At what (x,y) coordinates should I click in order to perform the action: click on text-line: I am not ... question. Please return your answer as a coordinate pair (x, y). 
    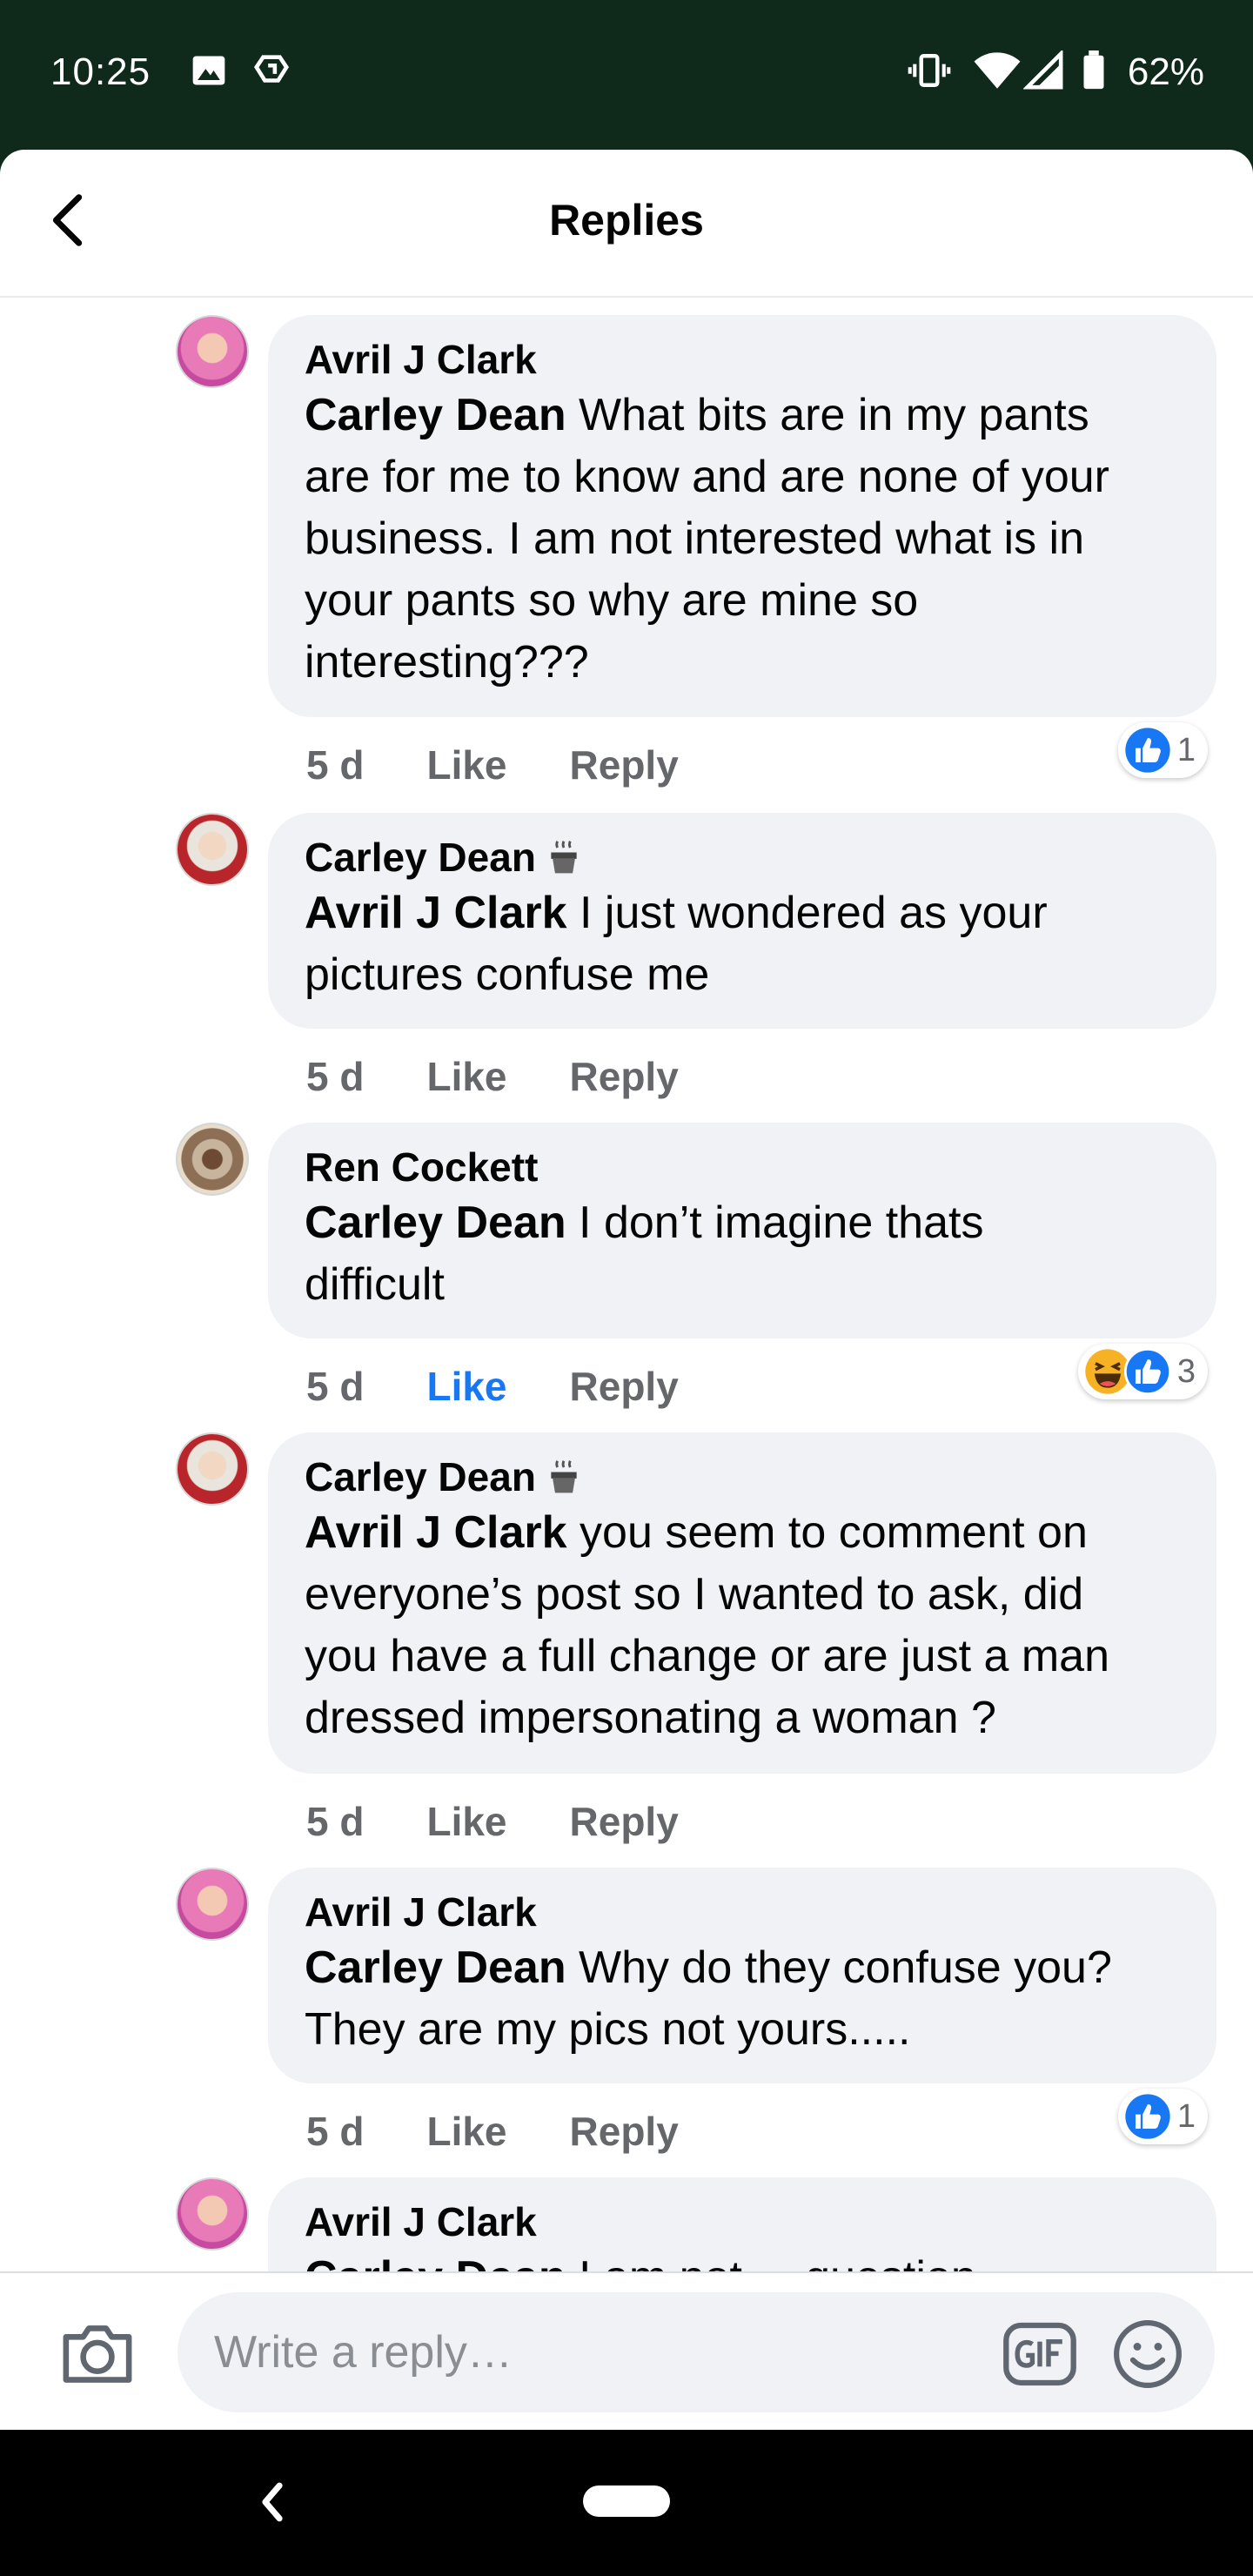
    Looking at the image, I should click on (771, 2262).